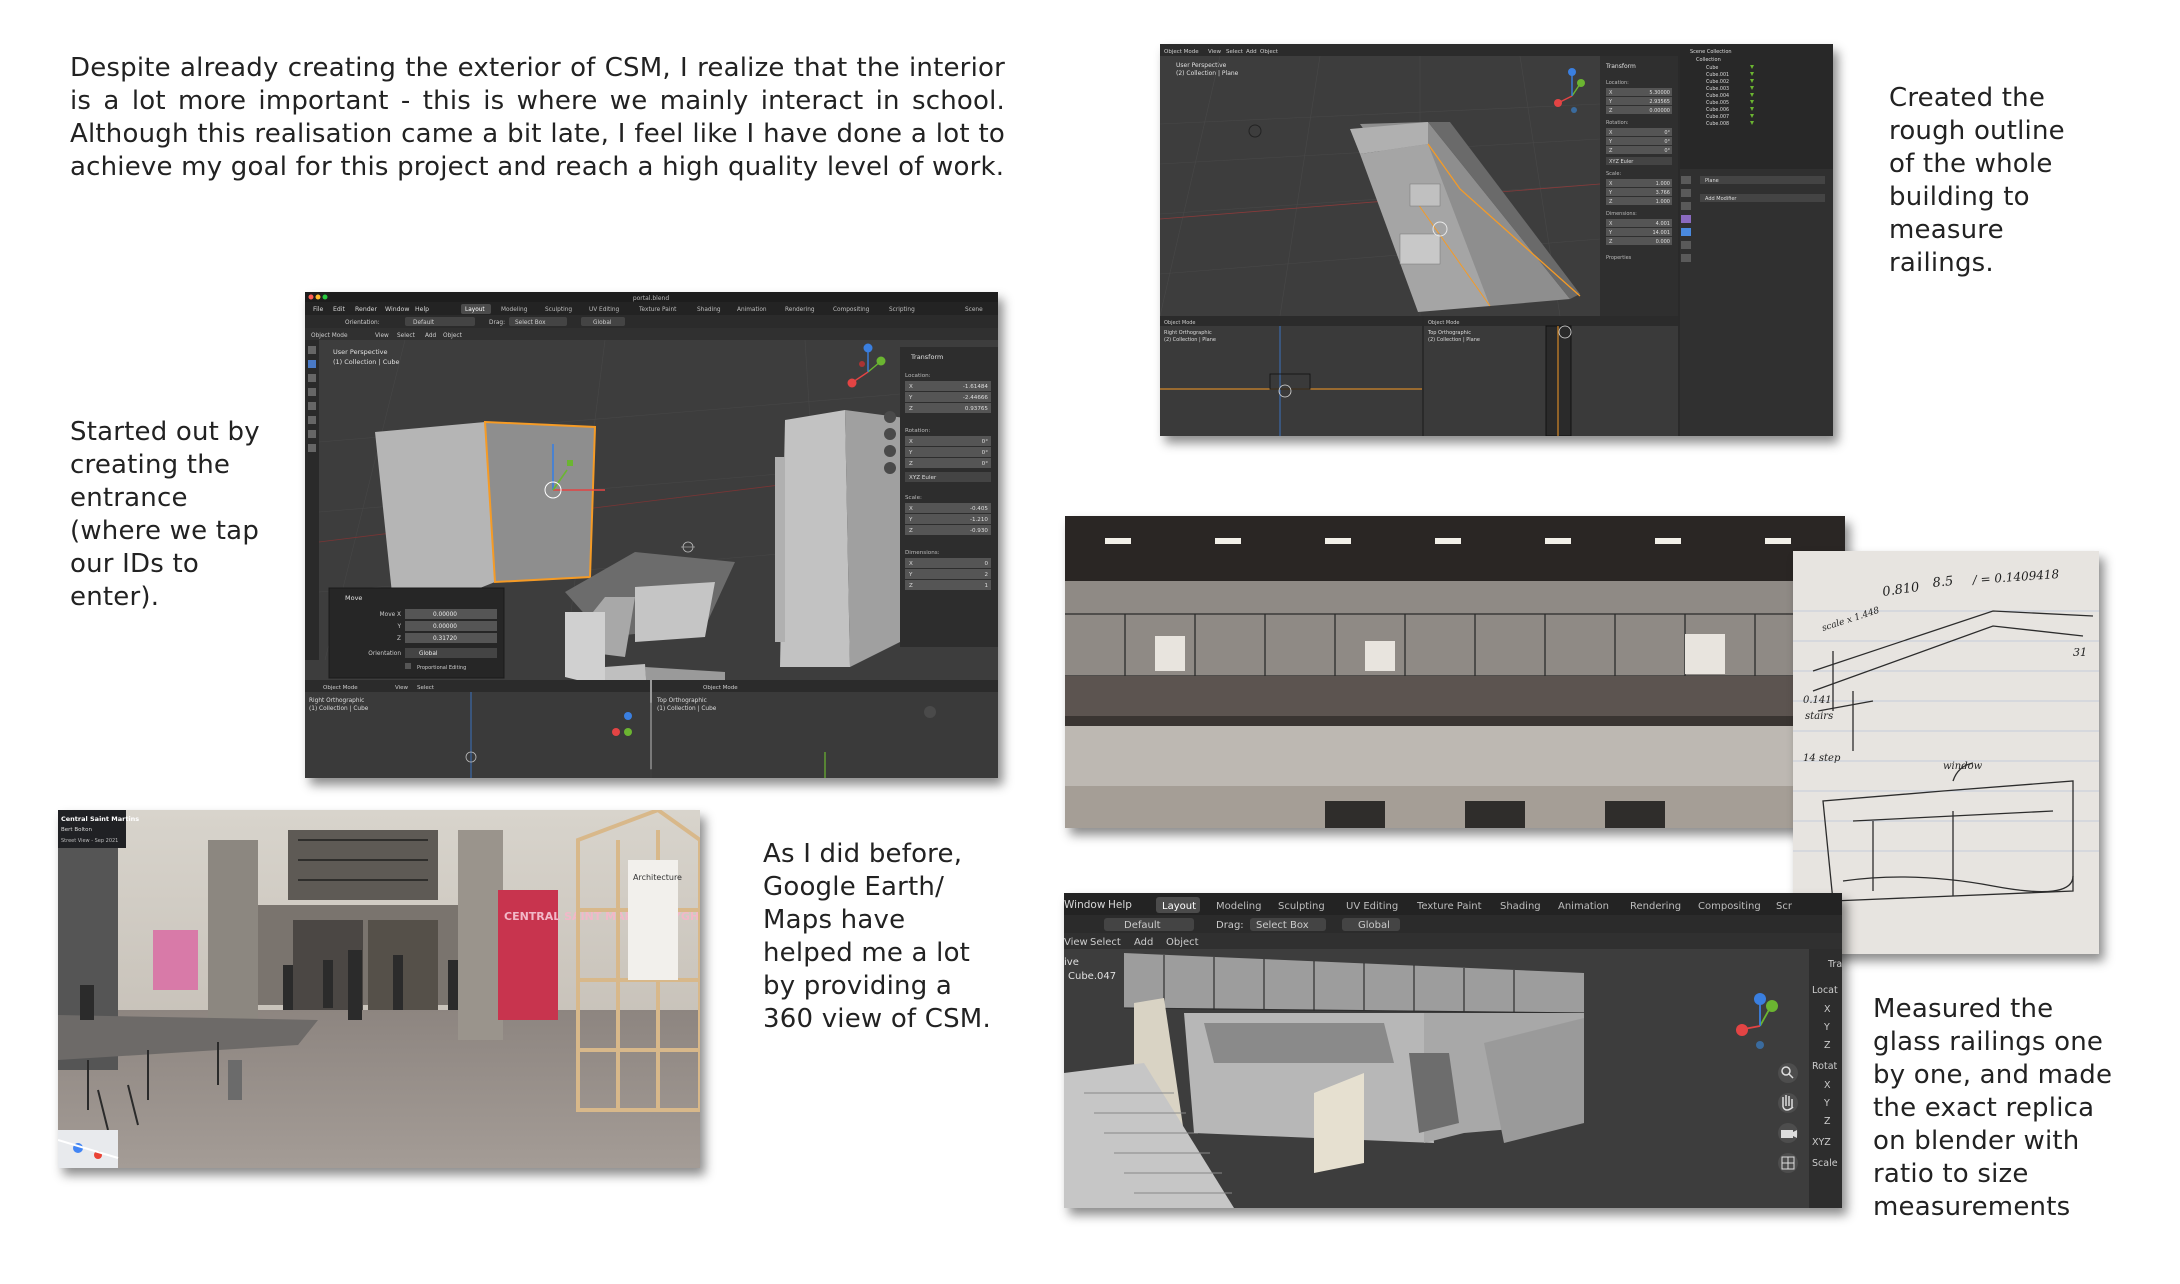 This screenshot has width=2180, height=1284. What do you see at coordinates (1663, 224) in the screenshot?
I see `svg-text: 4.001` at bounding box center [1663, 224].